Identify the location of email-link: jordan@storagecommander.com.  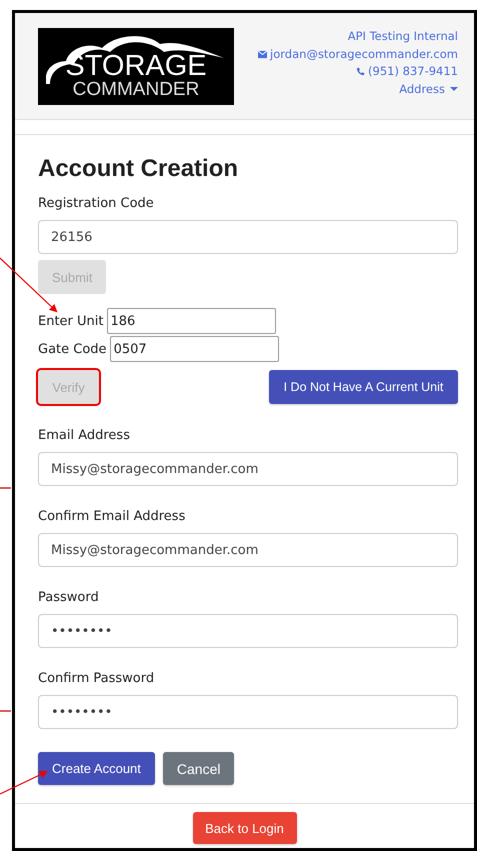
(364, 54).